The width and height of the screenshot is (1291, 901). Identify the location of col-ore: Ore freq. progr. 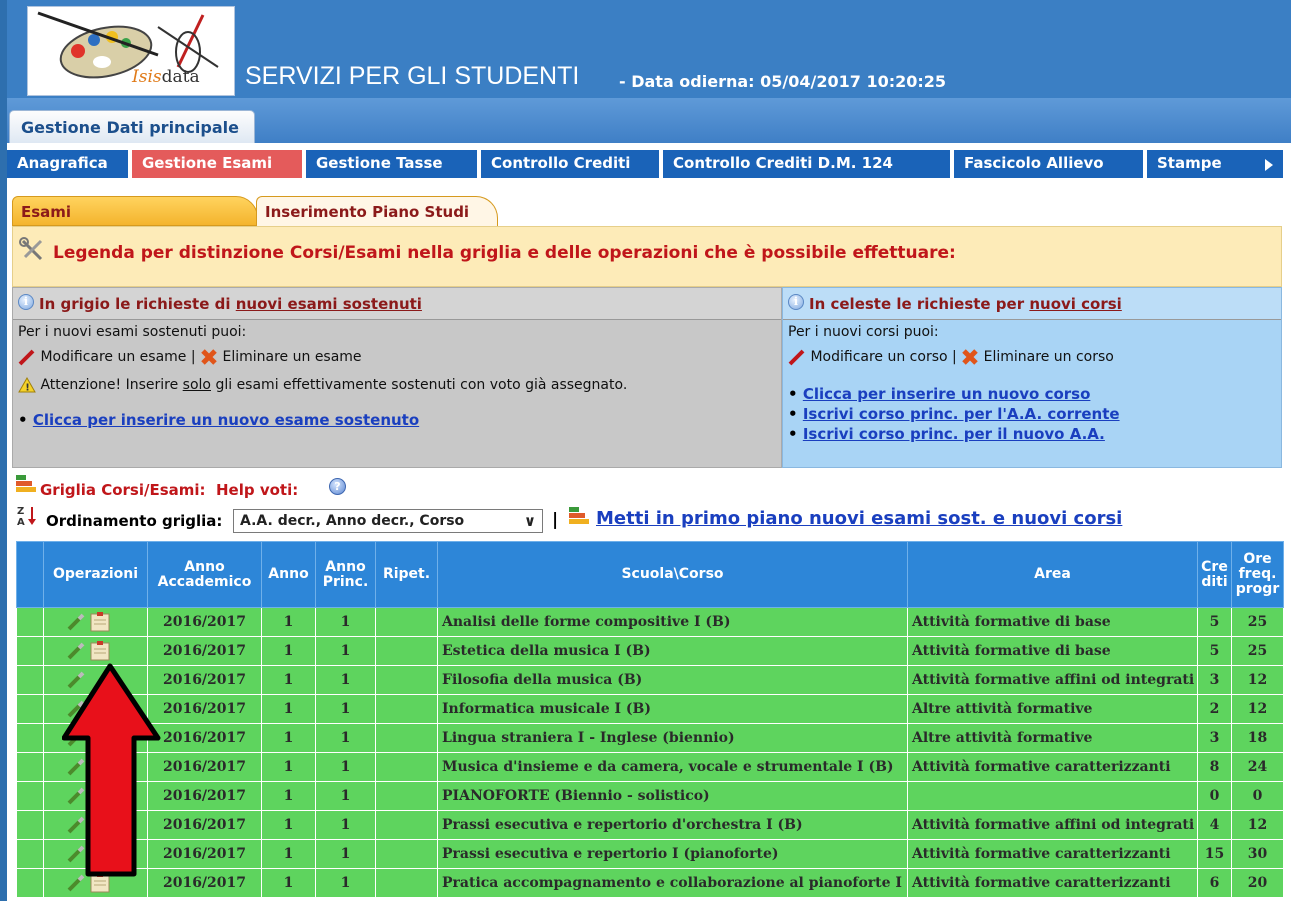
(1257, 574).